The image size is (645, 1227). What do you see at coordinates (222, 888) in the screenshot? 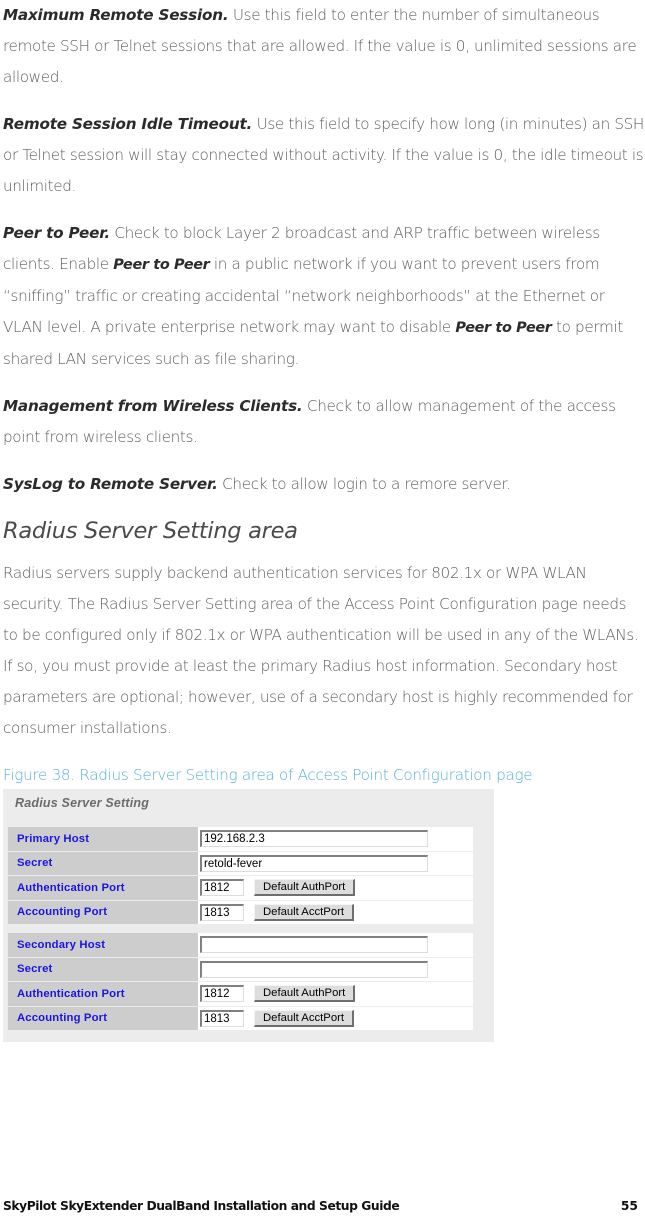
I see `primary-authentication-port-input: 1812` at bounding box center [222, 888].